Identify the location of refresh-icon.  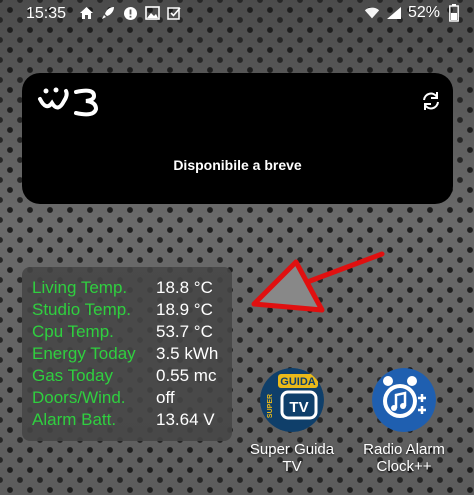
(431, 101).